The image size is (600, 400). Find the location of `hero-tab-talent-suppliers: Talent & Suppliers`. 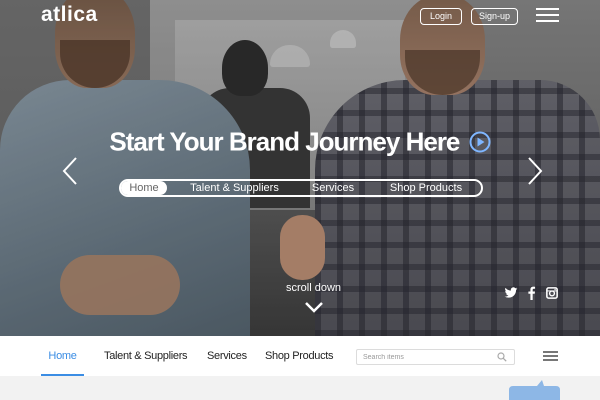

hero-tab-talent-suppliers: Talent & Suppliers is located at coordinates (234, 188).